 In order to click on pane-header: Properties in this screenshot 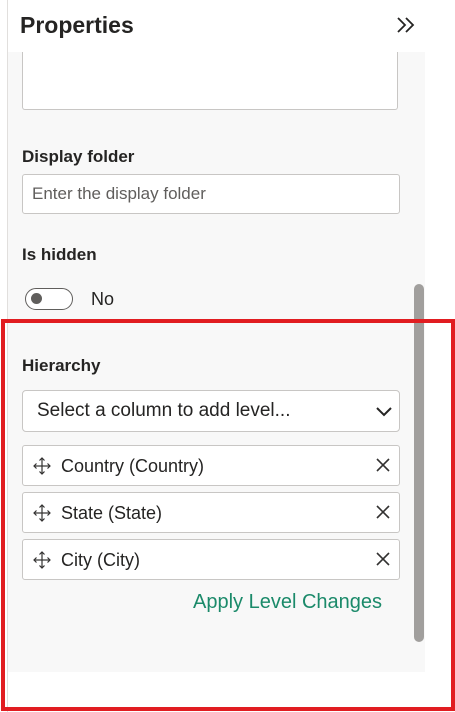, I will do `click(216, 26)`.